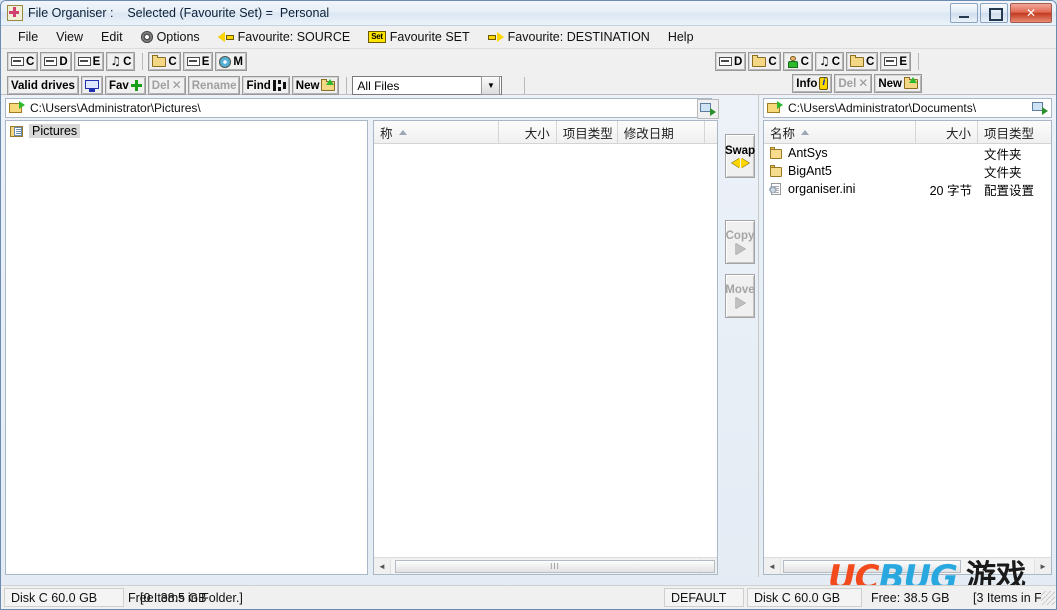 The height and width of the screenshot is (610, 1057). I want to click on delete-button-right: Del ✕, so click(853, 83).